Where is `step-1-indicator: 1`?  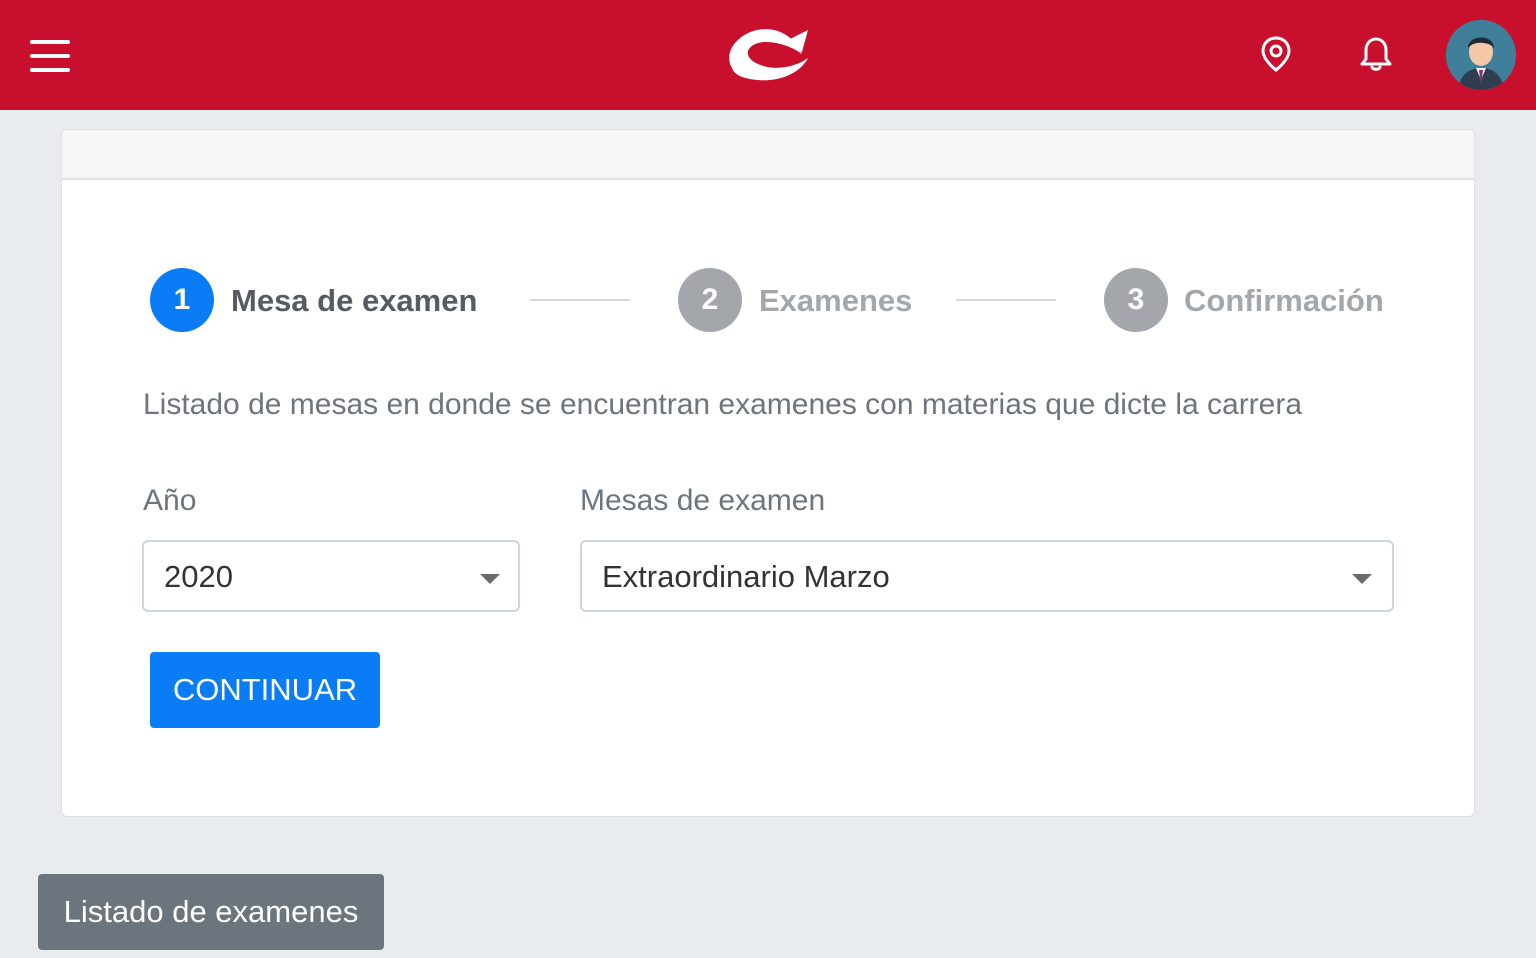
step-1-indicator: 1 is located at coordinates (182, 300).